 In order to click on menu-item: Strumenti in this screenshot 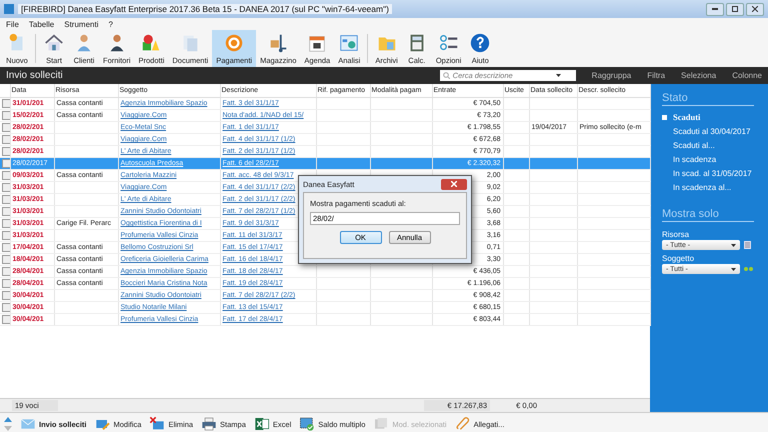, I will do `click(81, 24)`.